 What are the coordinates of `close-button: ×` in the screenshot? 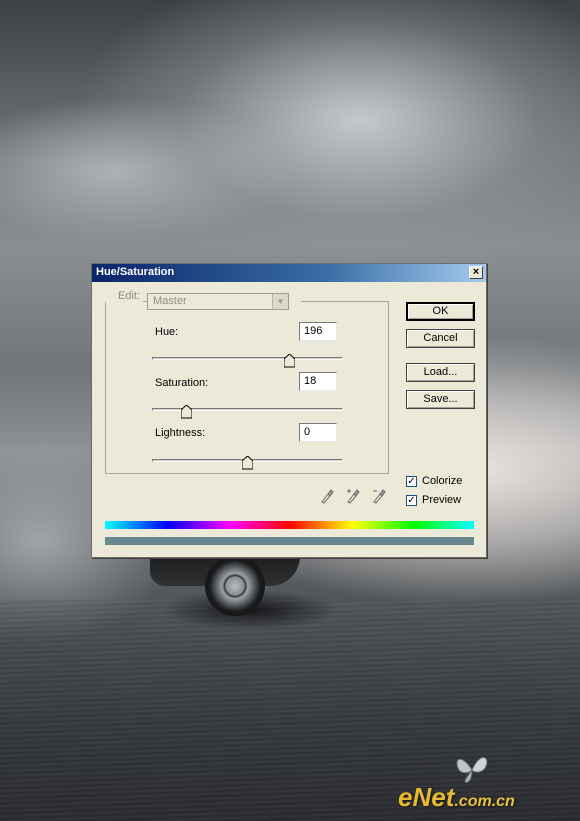 It's located at (476, 272).